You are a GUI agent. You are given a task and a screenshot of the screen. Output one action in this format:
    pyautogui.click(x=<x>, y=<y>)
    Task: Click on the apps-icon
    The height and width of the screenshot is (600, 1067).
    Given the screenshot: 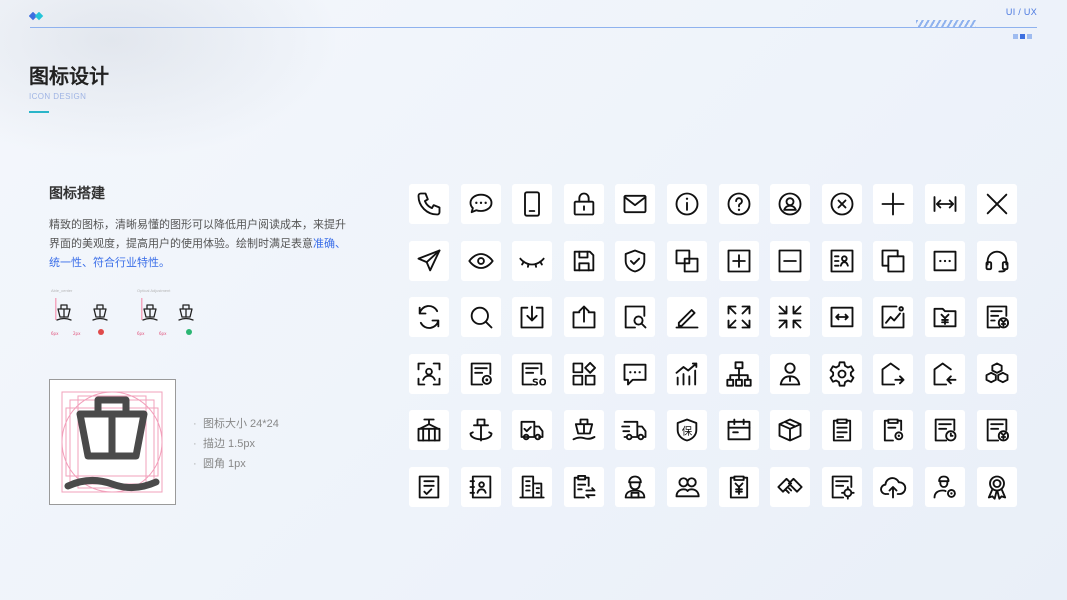 What is the action you would take?
    pyautogui.click(x=583, y=373)
    